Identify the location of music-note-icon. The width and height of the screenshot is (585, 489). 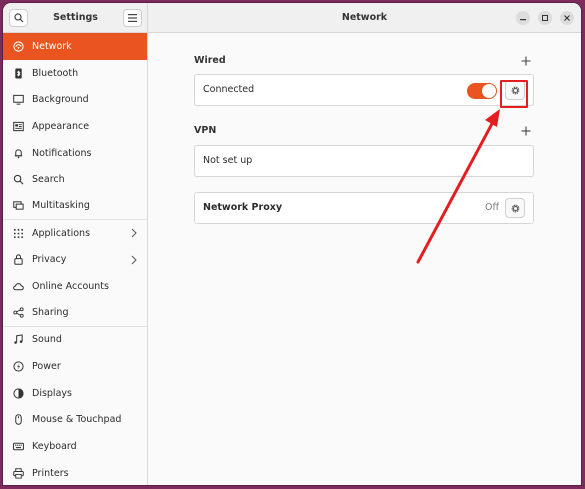
(18, 340).